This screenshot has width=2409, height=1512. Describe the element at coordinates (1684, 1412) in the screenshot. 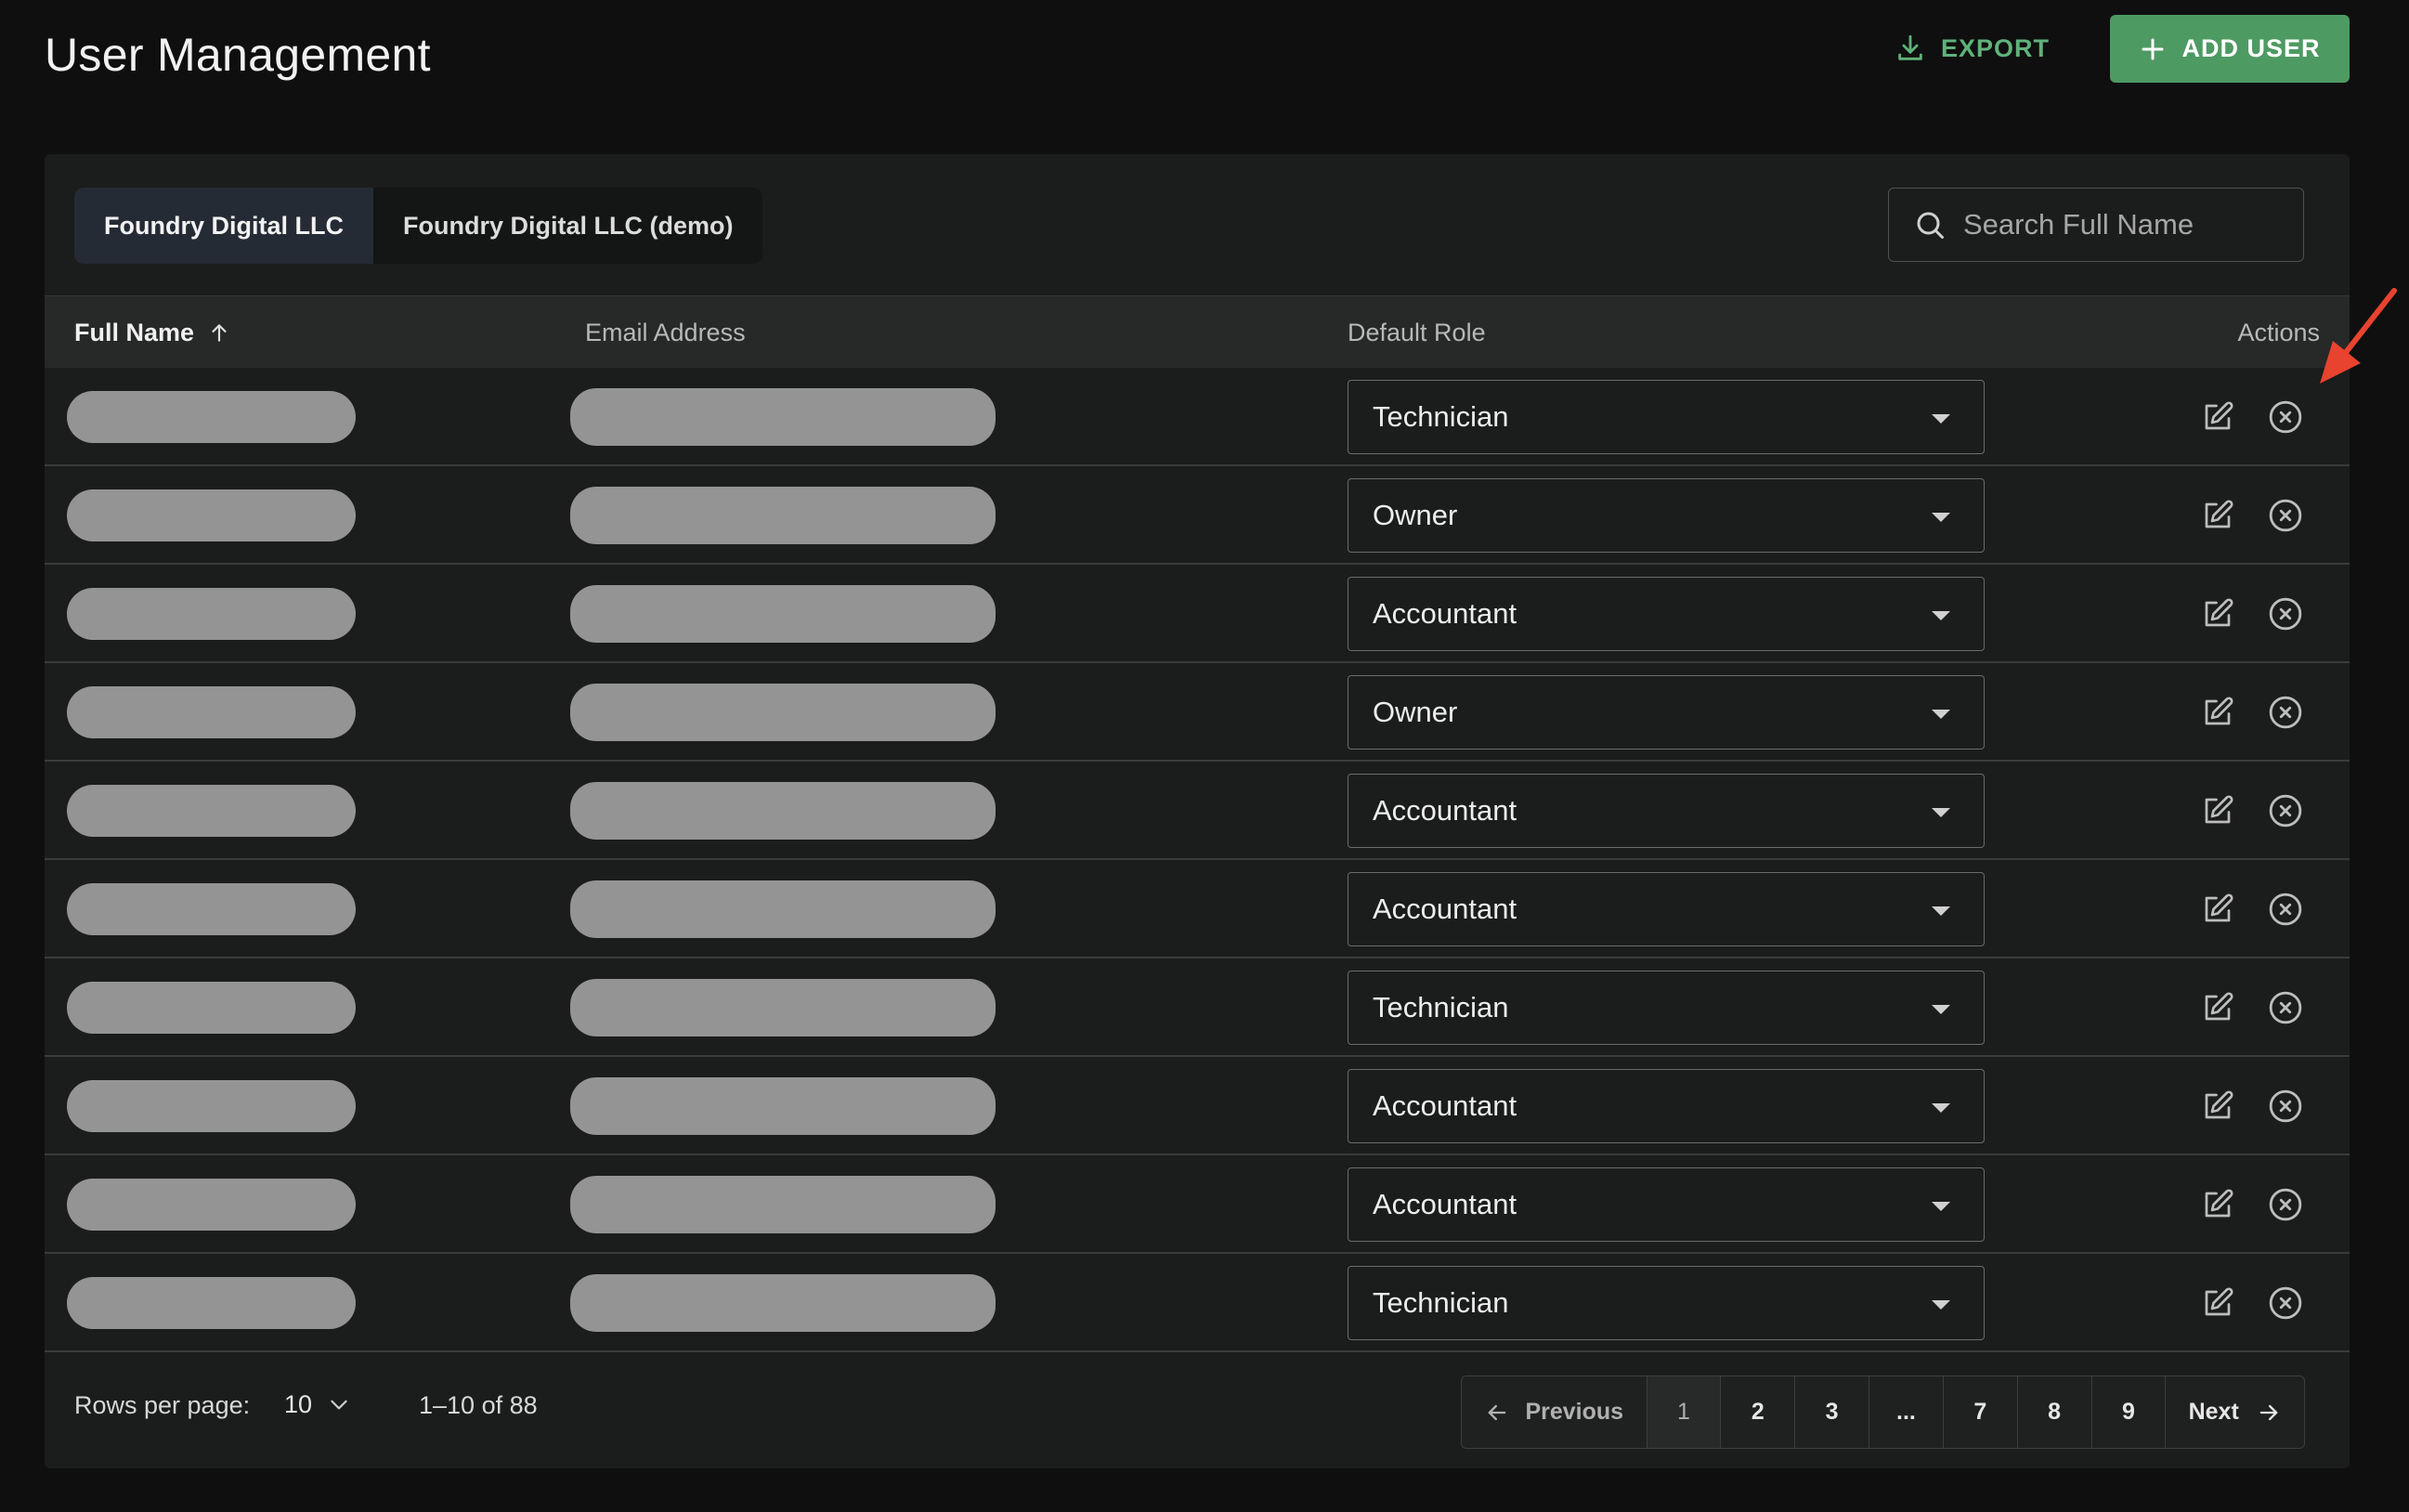

I see `page-button-1: 1` at that location.